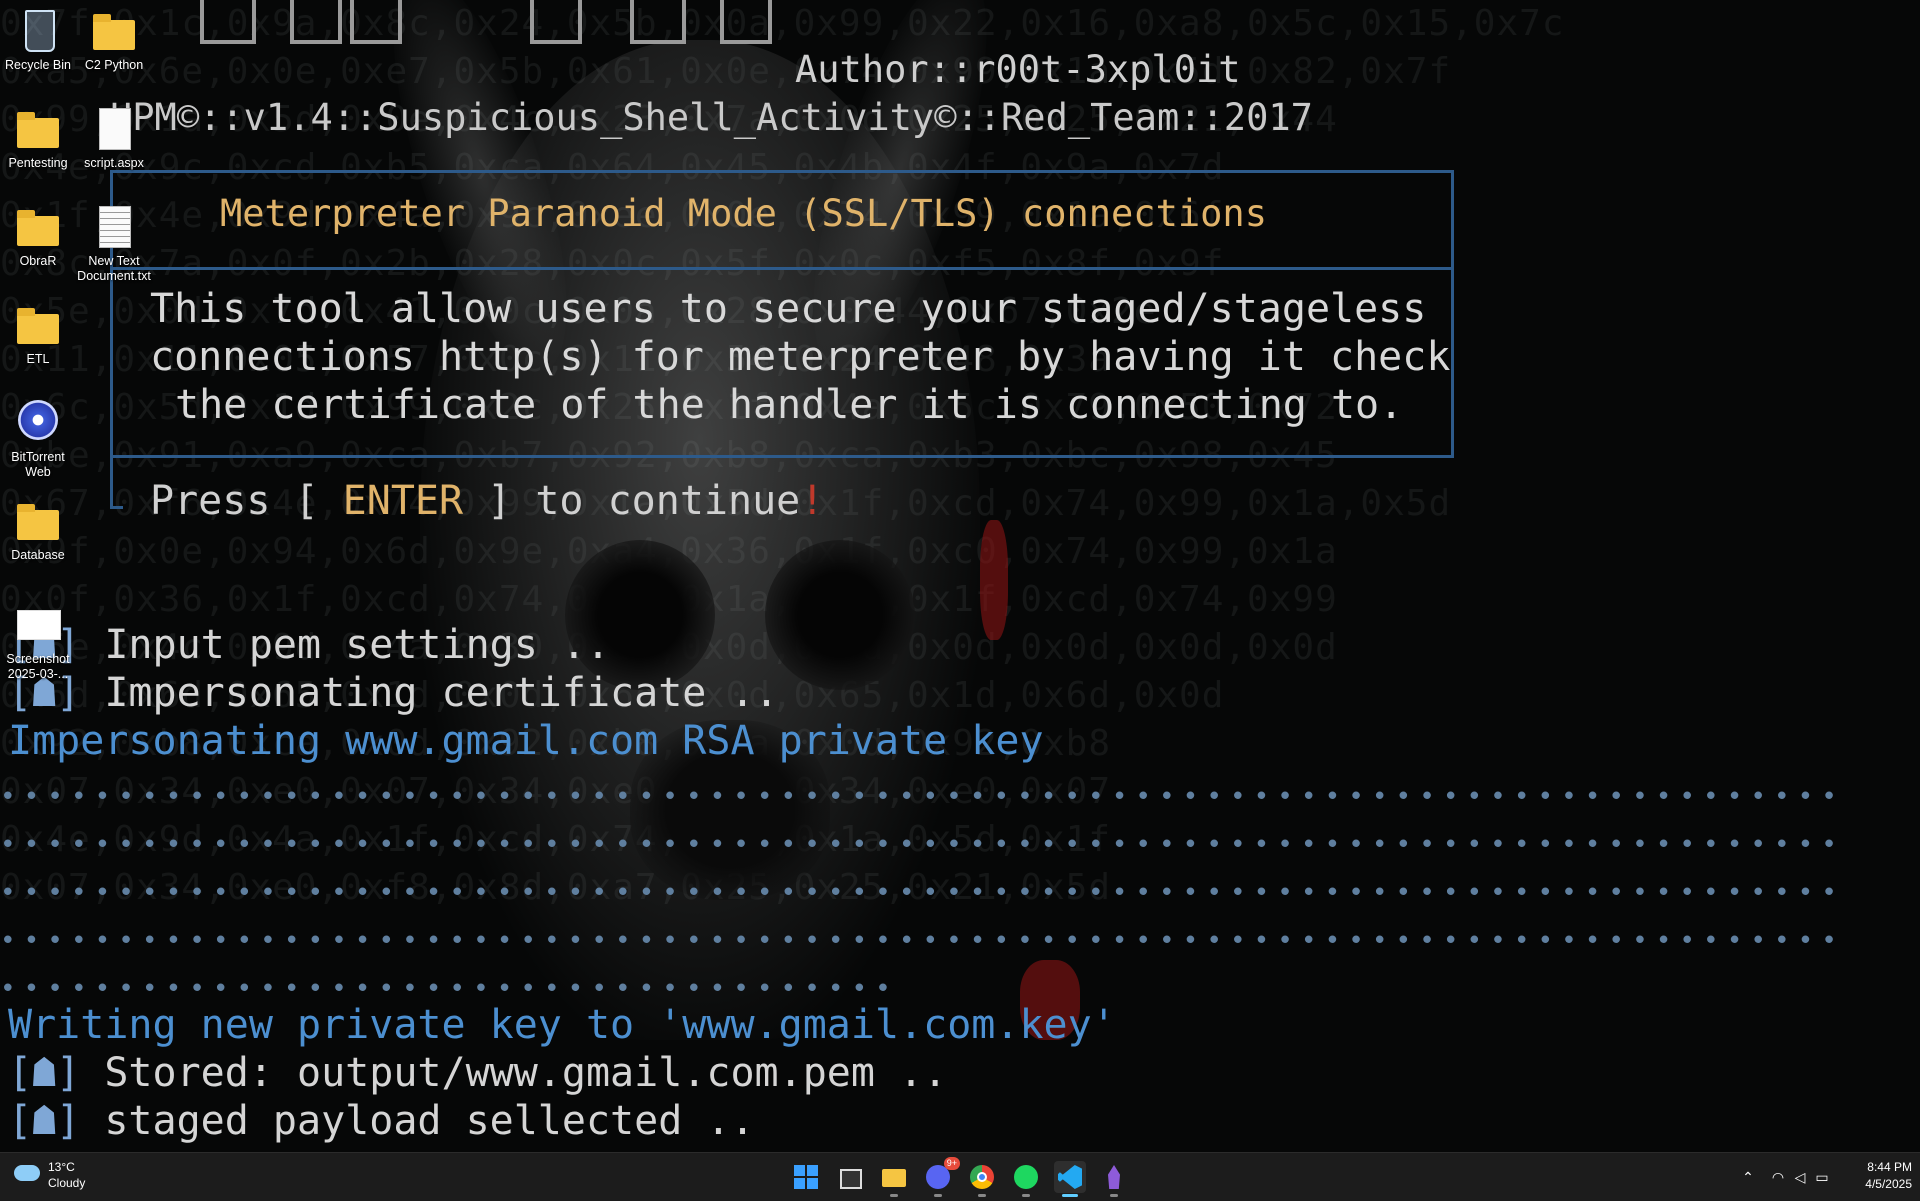 Image resolution: width=1920 pixels, height=1201 pixels. Describe the element at coordinates (490, 24) in the screenshot. I see `ascii-logo-fragment` at that location.